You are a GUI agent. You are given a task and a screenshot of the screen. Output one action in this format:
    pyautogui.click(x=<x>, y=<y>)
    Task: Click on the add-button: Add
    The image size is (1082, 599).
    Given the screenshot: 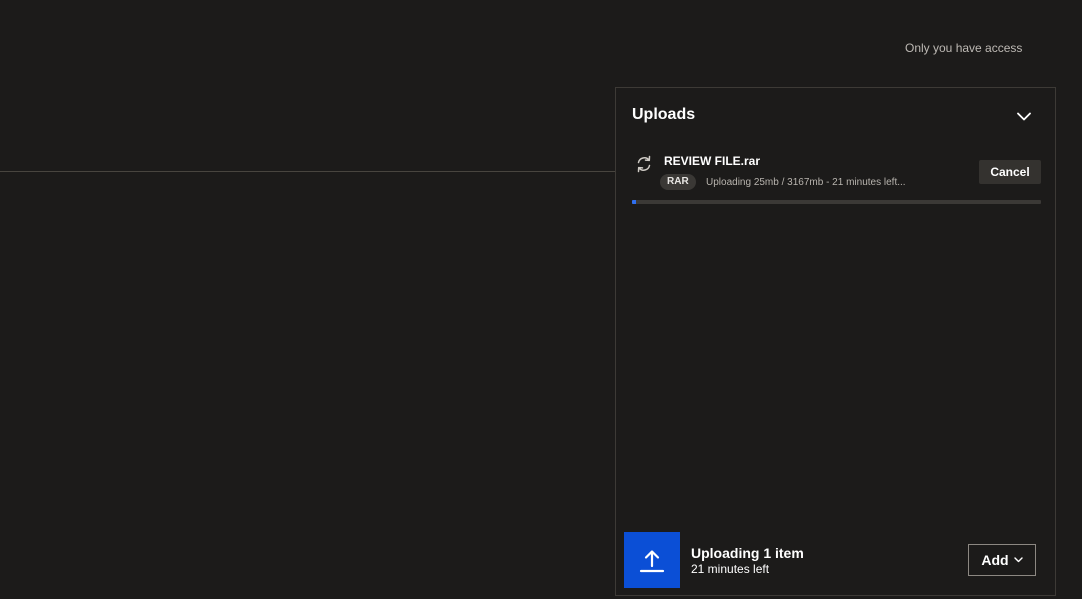 What is the action you would take?
    pyautogui.click(x=1002, y=560)
    